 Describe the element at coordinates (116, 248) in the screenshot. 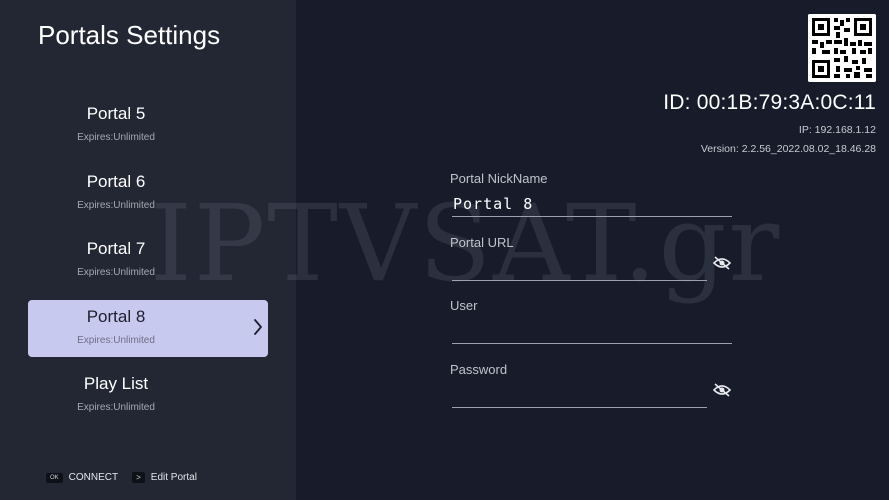

I see `portal-name: Portal 7` at that location.